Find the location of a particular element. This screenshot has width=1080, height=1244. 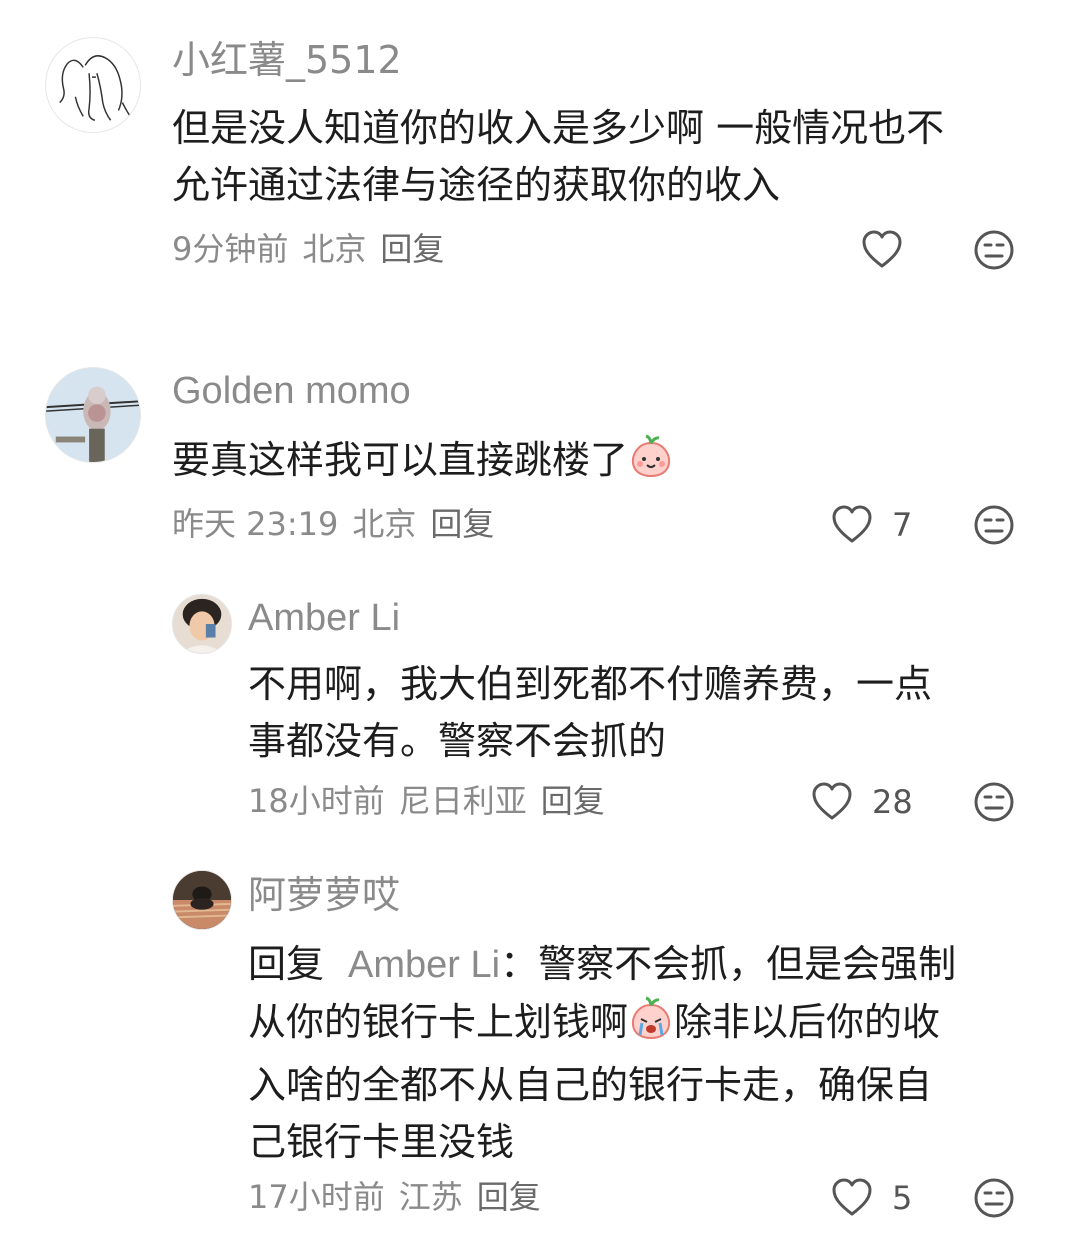

reply-text-line: 事都没有。警察不会抓的 is located at coordinates (457, 741).